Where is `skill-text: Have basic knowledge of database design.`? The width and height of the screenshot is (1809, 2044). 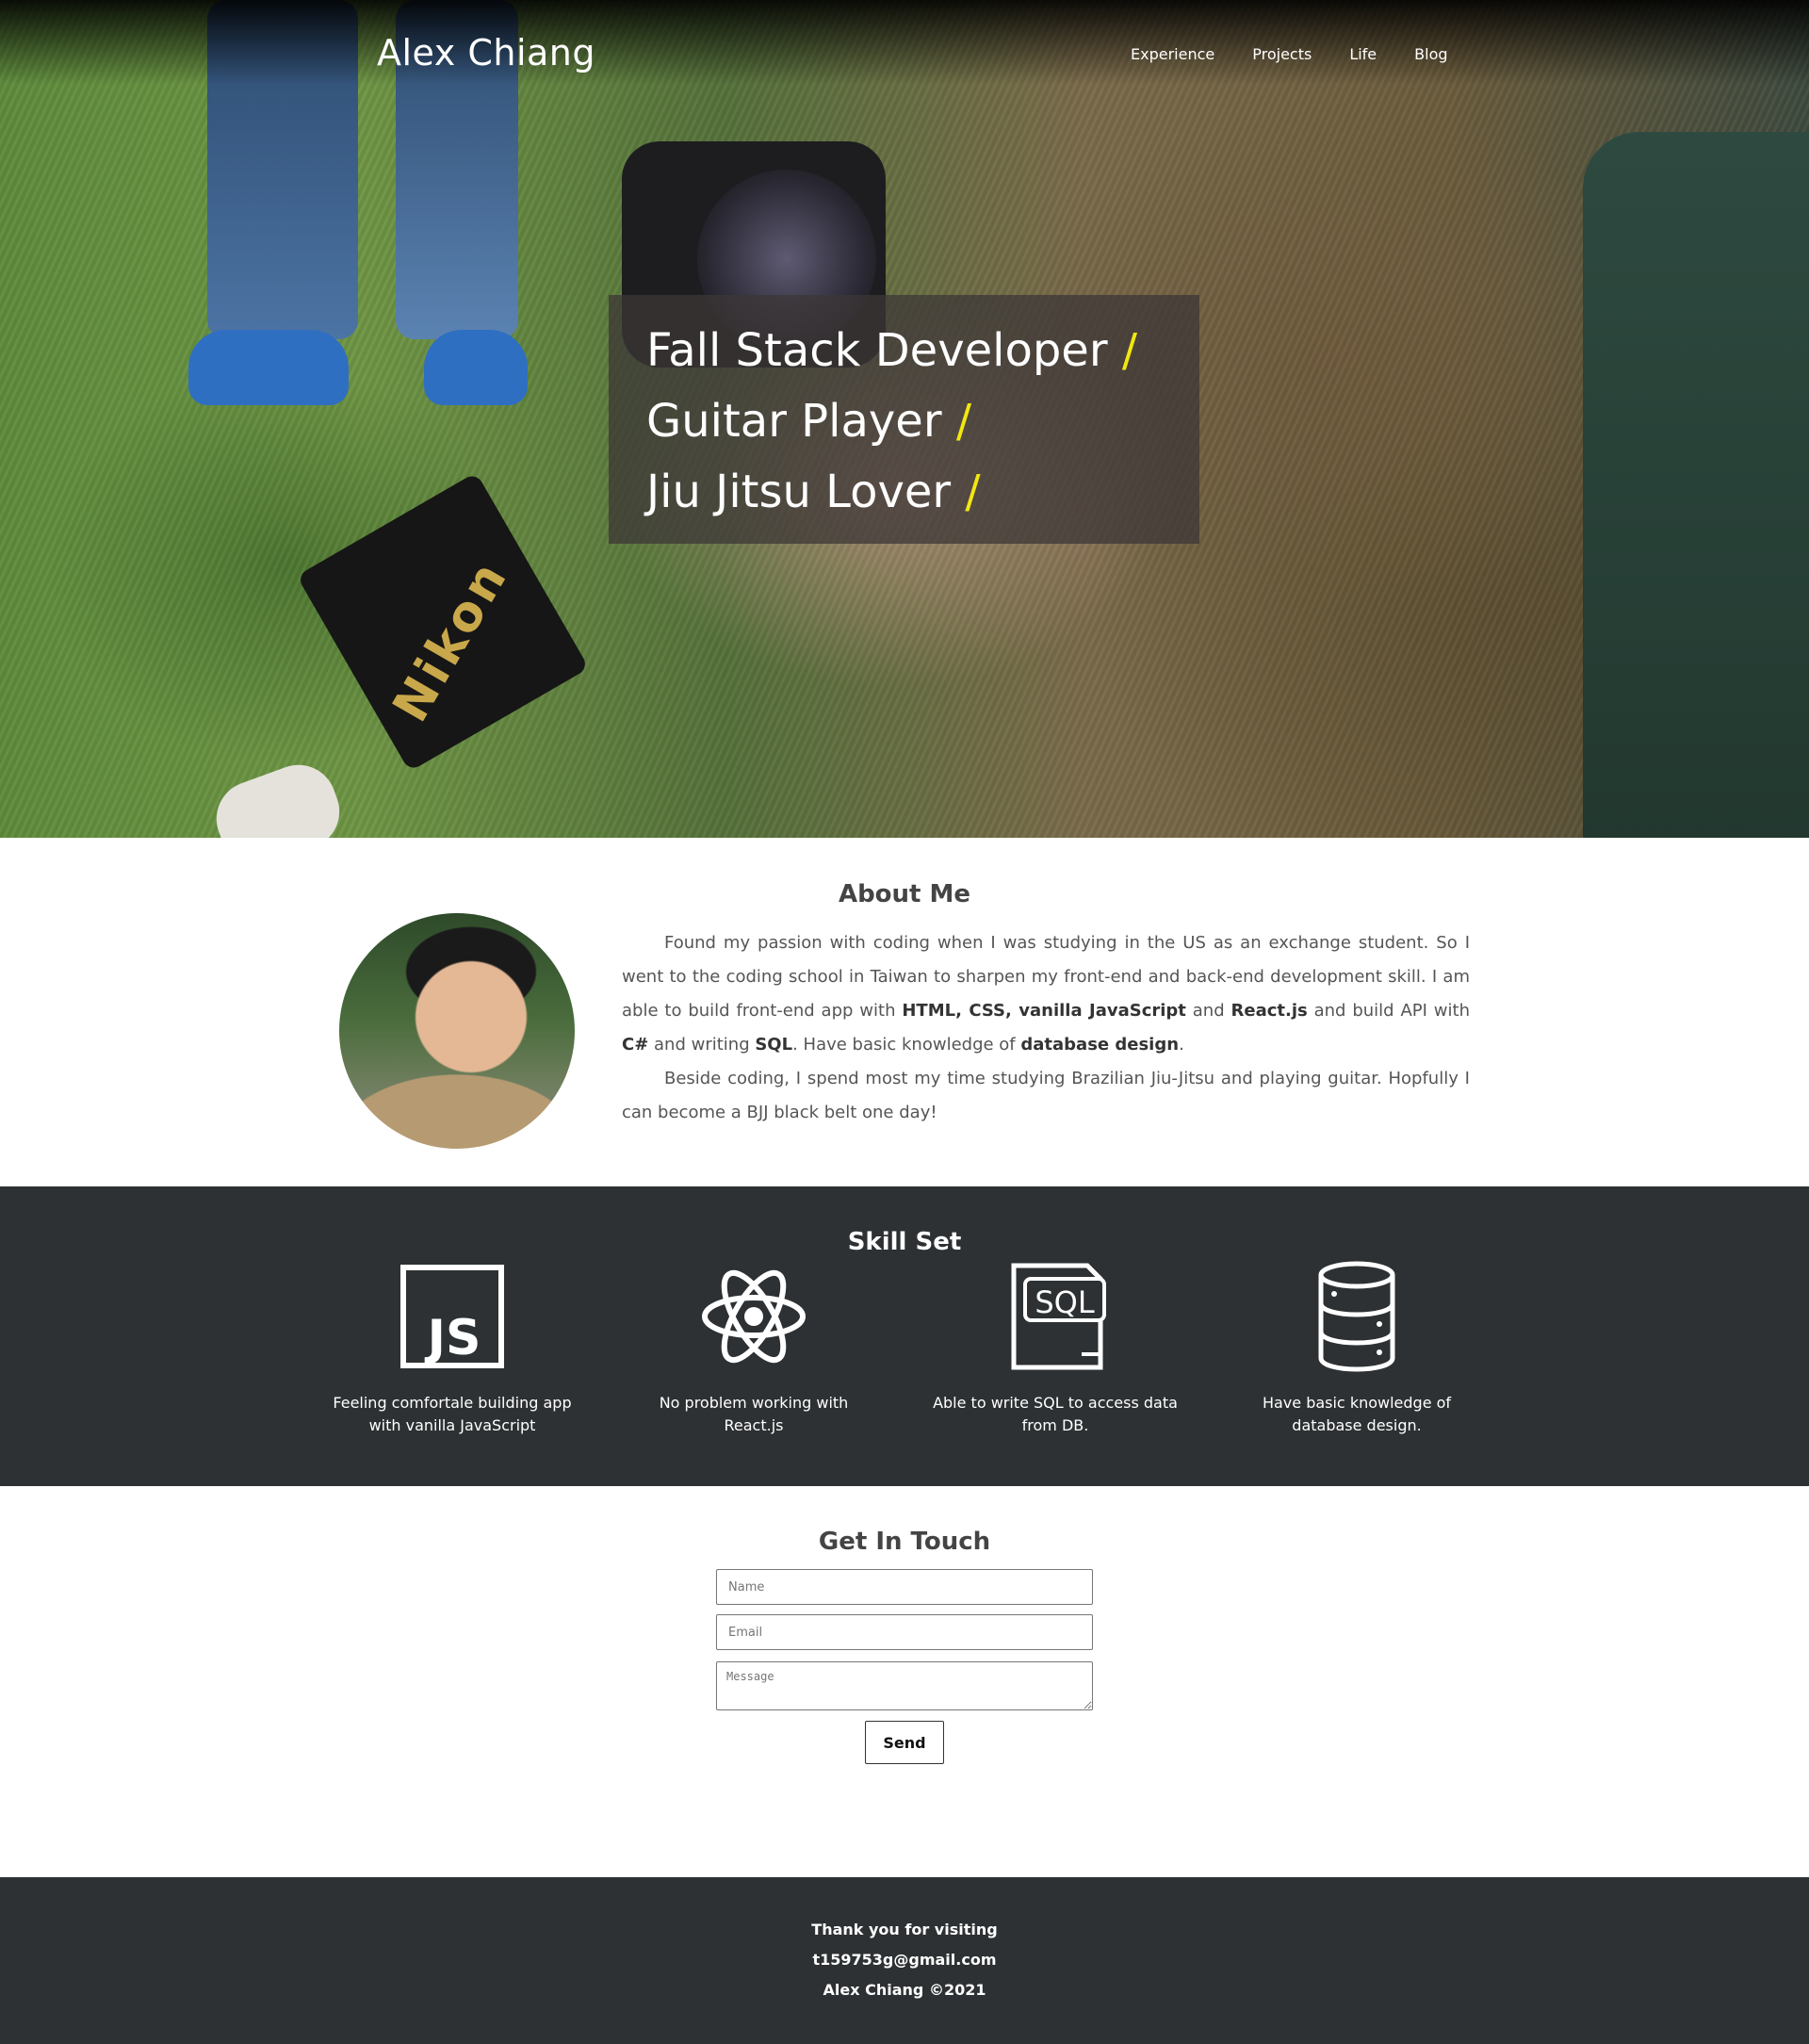
skill-text: Have basic knowledge of database design. is located at coordinates (1357, 1414).